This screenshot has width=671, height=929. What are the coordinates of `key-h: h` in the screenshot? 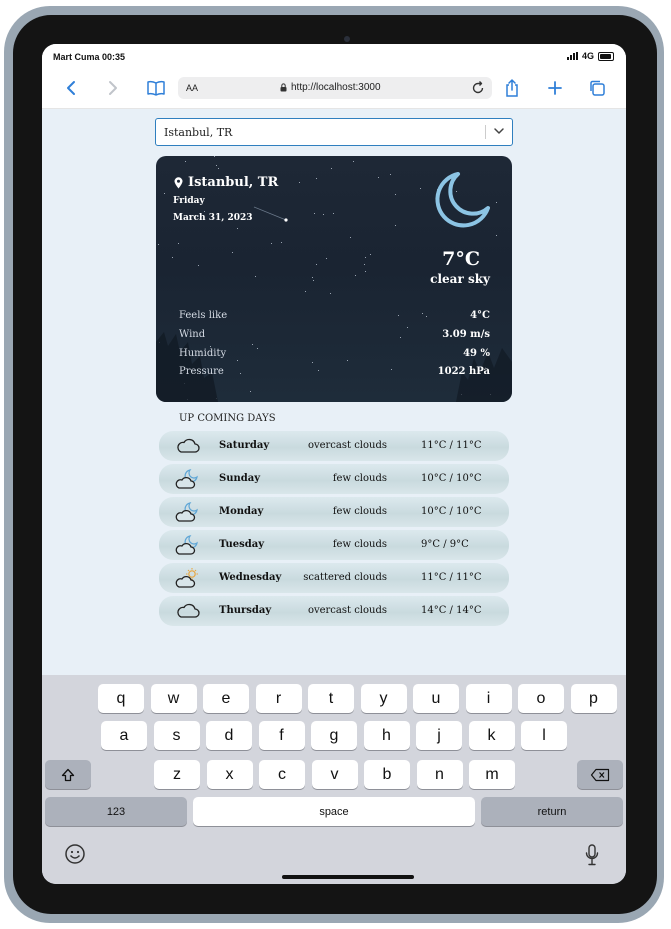 It's located at (386, 735).